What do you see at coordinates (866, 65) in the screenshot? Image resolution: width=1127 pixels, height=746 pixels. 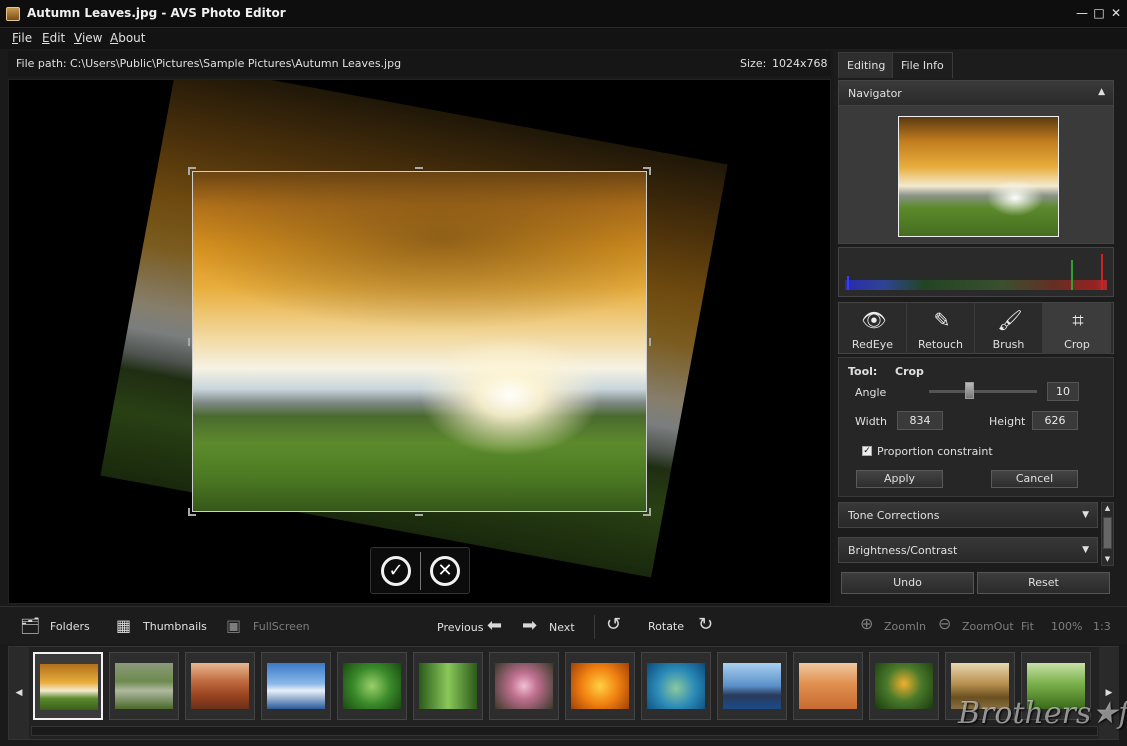 I see `tab-editing: Editing` at bounding box center [866, 65].